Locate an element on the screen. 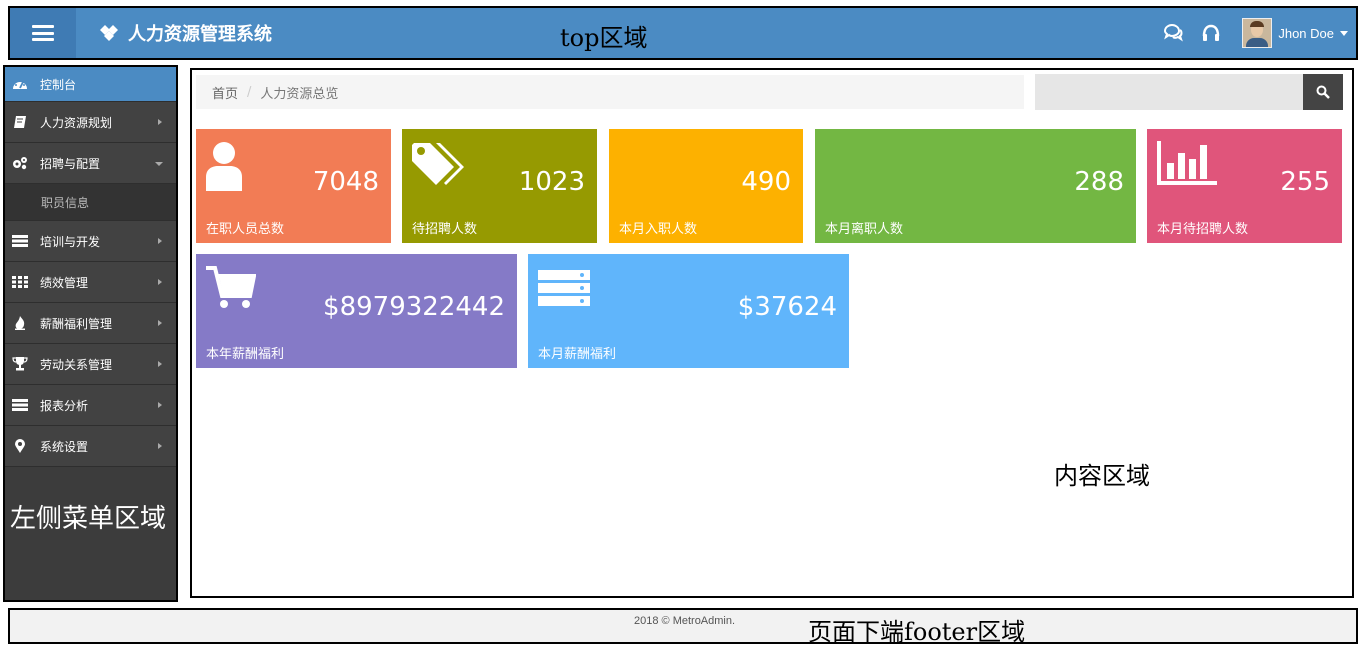 The width and height of the screenshot is (1362, 647). tile-label: 本月离职人数 is located at coordinates (864, 229).